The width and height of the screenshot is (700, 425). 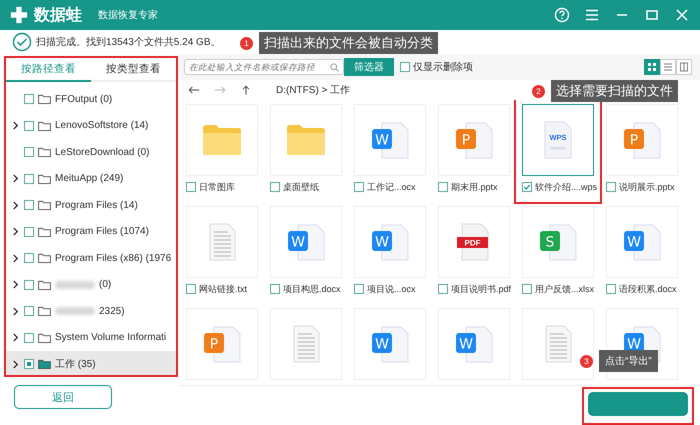 What do you see at coordinates (391, 187) in the screenshot?
I see `file-name: 工作记...ocx` at bounding box center [391, 187].